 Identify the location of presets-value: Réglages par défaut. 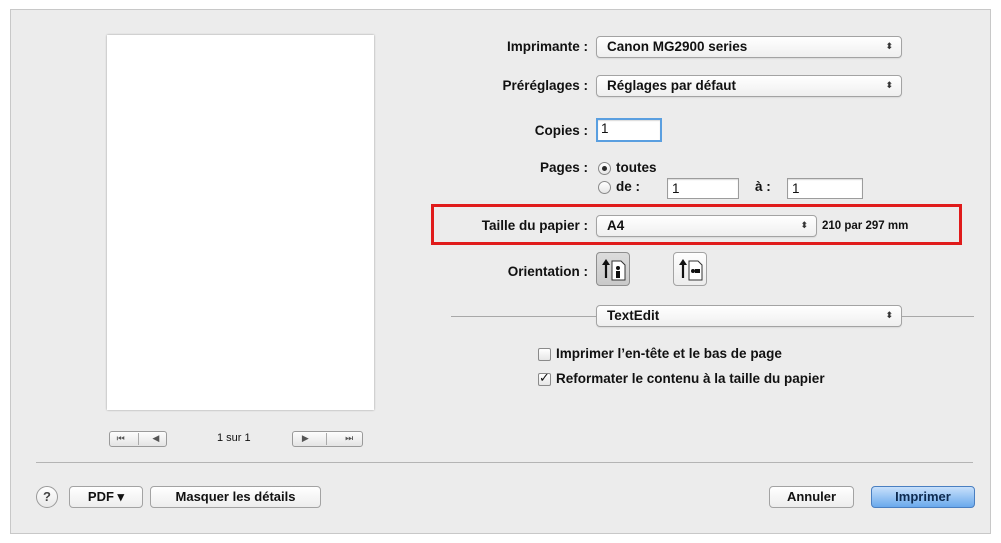
(672, 85).